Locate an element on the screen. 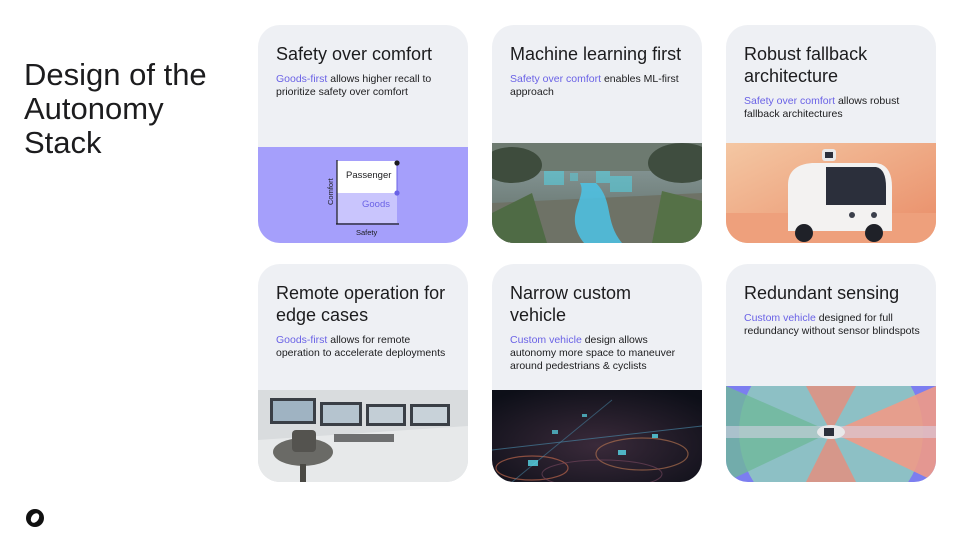 The width and height of the screenshot is (960, 540). card-title: Robust fallback architecture is located at coordinates (806, 65).